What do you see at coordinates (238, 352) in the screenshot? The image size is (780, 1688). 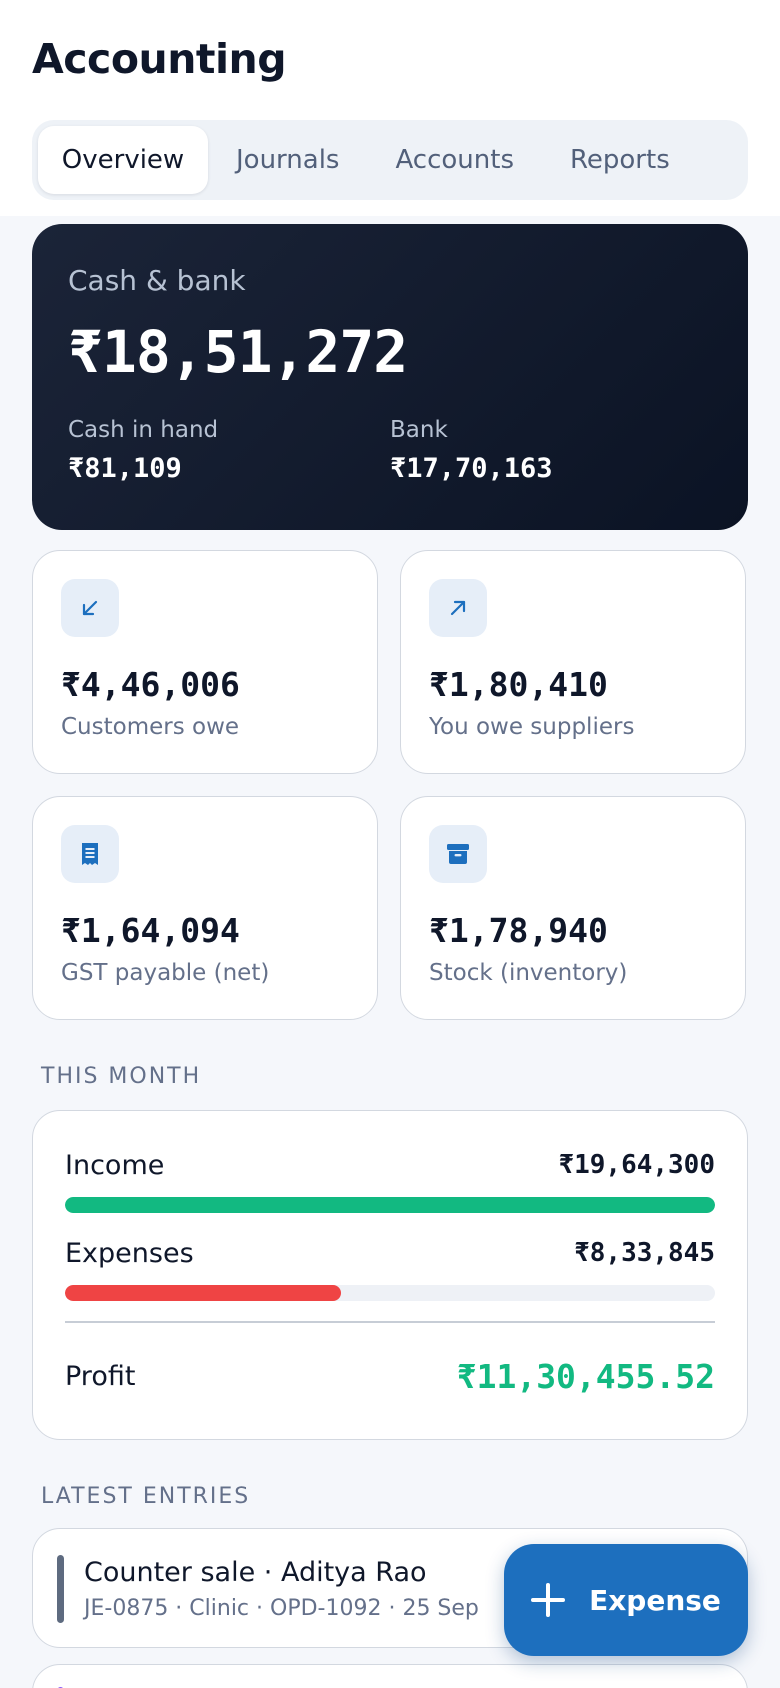 I see `cash-bank-total: ₹18,51,272` at bounding box center [238, 352].